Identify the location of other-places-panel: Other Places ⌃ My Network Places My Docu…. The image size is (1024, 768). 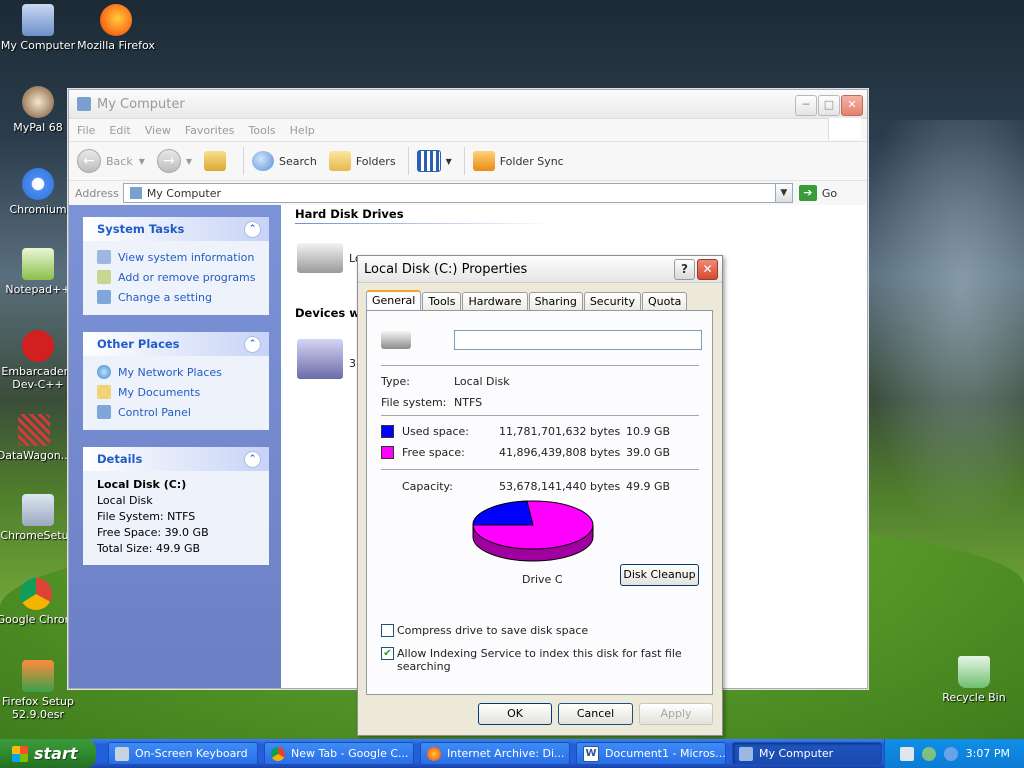
(176, 381).